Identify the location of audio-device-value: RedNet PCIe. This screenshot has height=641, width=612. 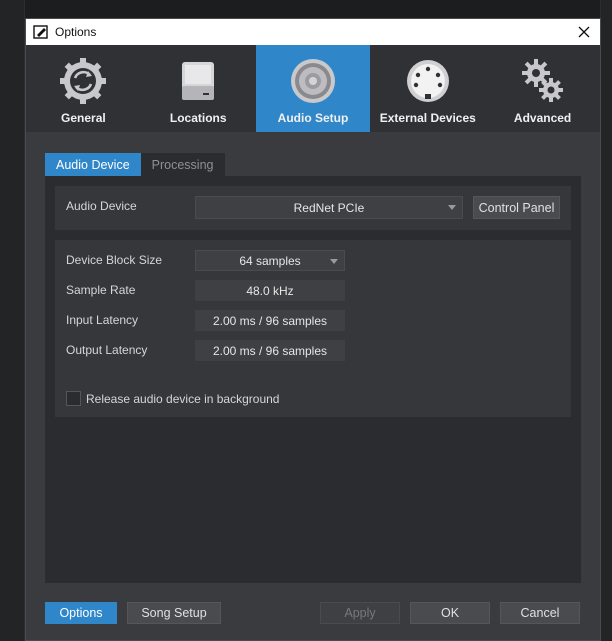
(329, 207).